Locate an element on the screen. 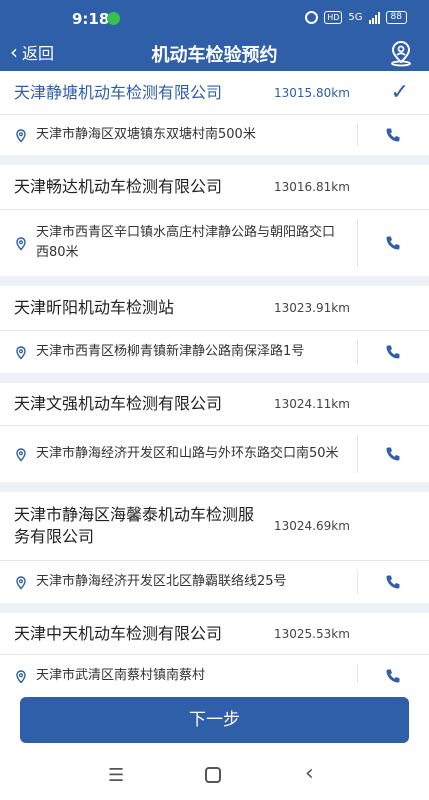 The image size is (429, 800). status-bar: 9:18 HD 5G 88 is located at coordinates (214, 18).